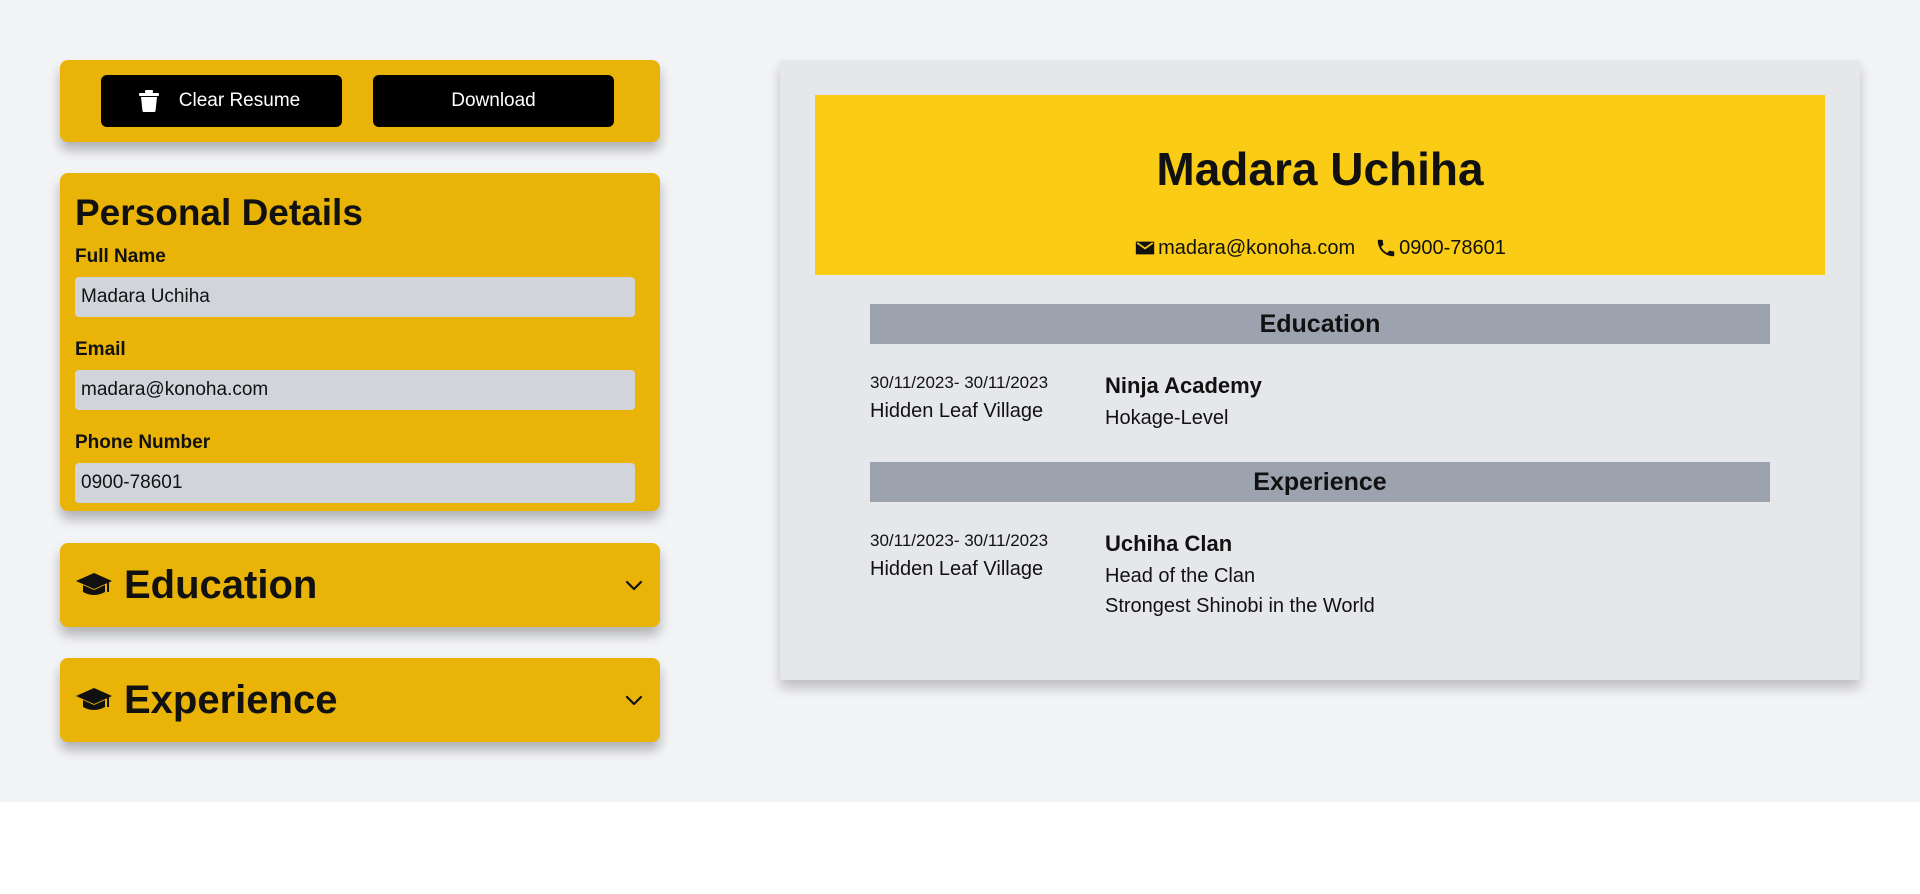 The height and width of the screenshot is (894, 1920). What do you see at coordinates (1180, 576) in the screenshot?
I see `experience-detail-1: Head of the Clan` at bounding box center [1180, 576].